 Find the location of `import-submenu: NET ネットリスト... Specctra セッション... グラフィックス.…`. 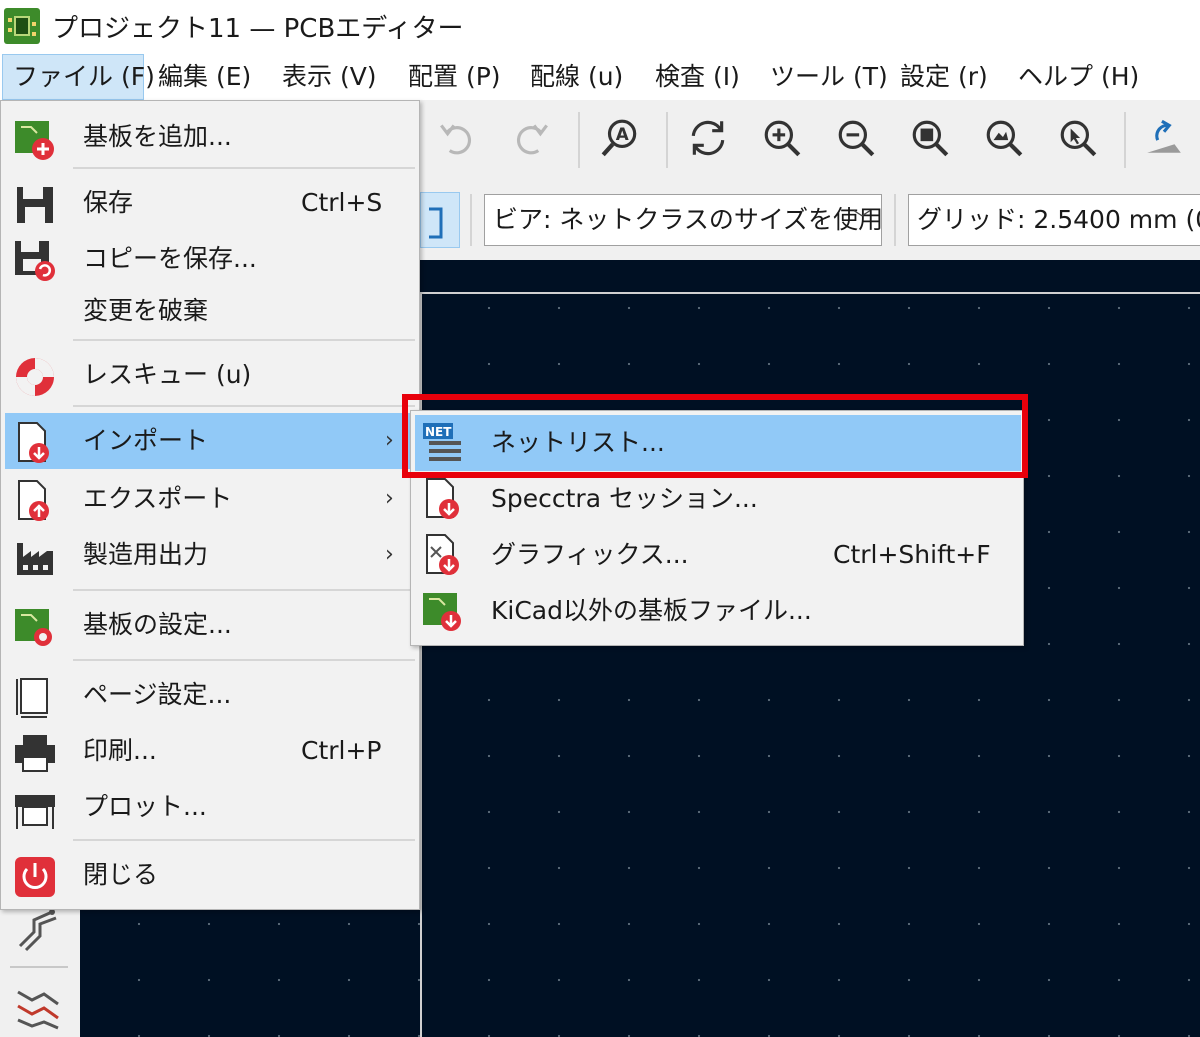

import-submenu: NET ネットリスト... Specctra セッション... グラフィックス.… is located at coordinates (717, 528).